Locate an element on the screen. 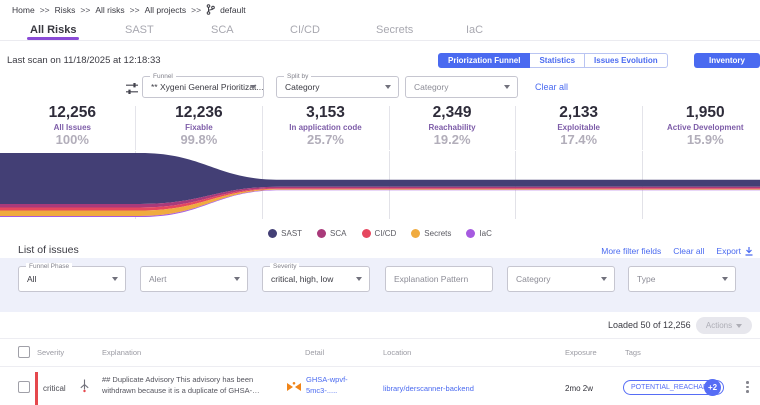 The height and width of the screenshot is (405, 760). inventory-assets-button: Inventory Assets is located at coordinates (727, 66).